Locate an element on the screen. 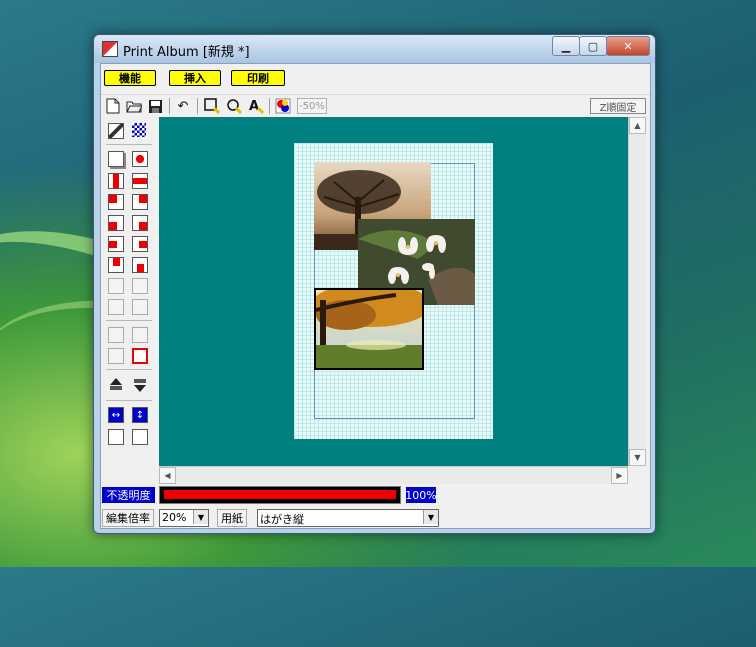 This screenshot has height=647, width=756. send-backward-icon is located at coordinates (139, 384).